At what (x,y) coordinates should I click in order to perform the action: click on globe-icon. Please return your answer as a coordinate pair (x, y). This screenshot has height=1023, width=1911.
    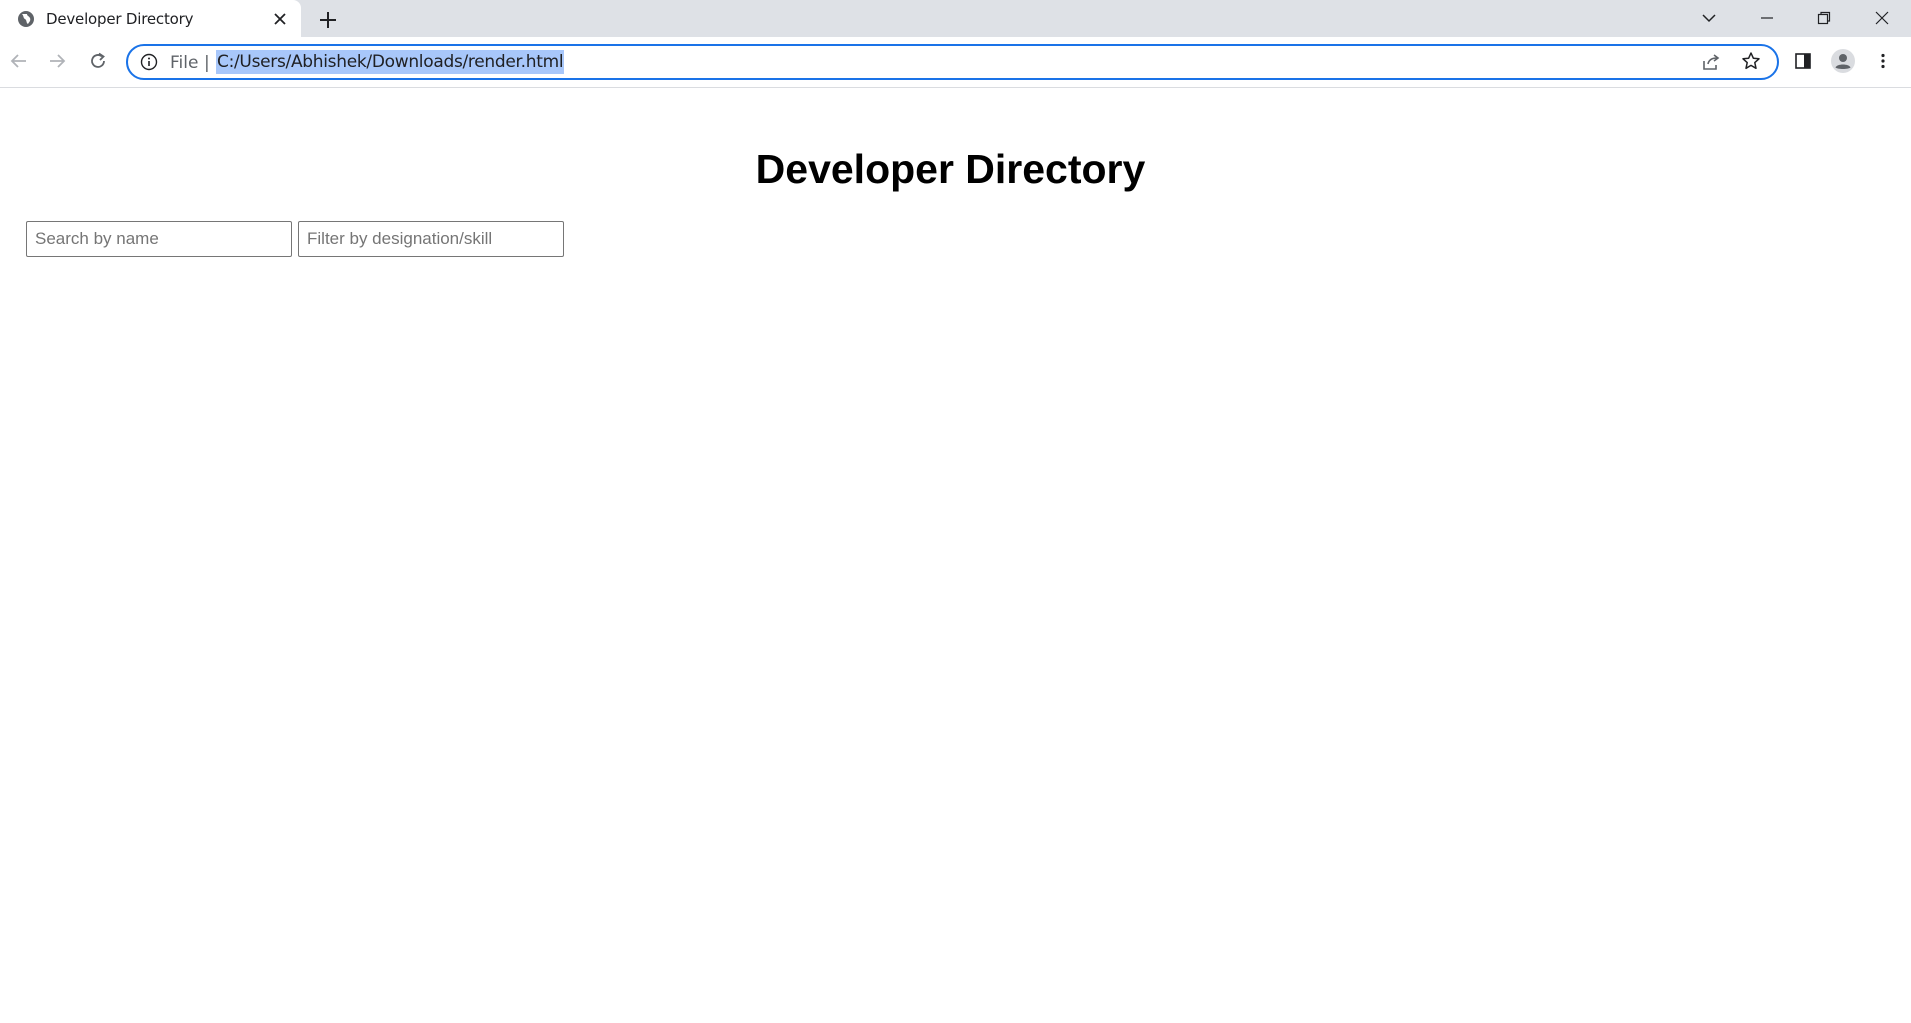
    Looking at the image, I should click on (26, 19).